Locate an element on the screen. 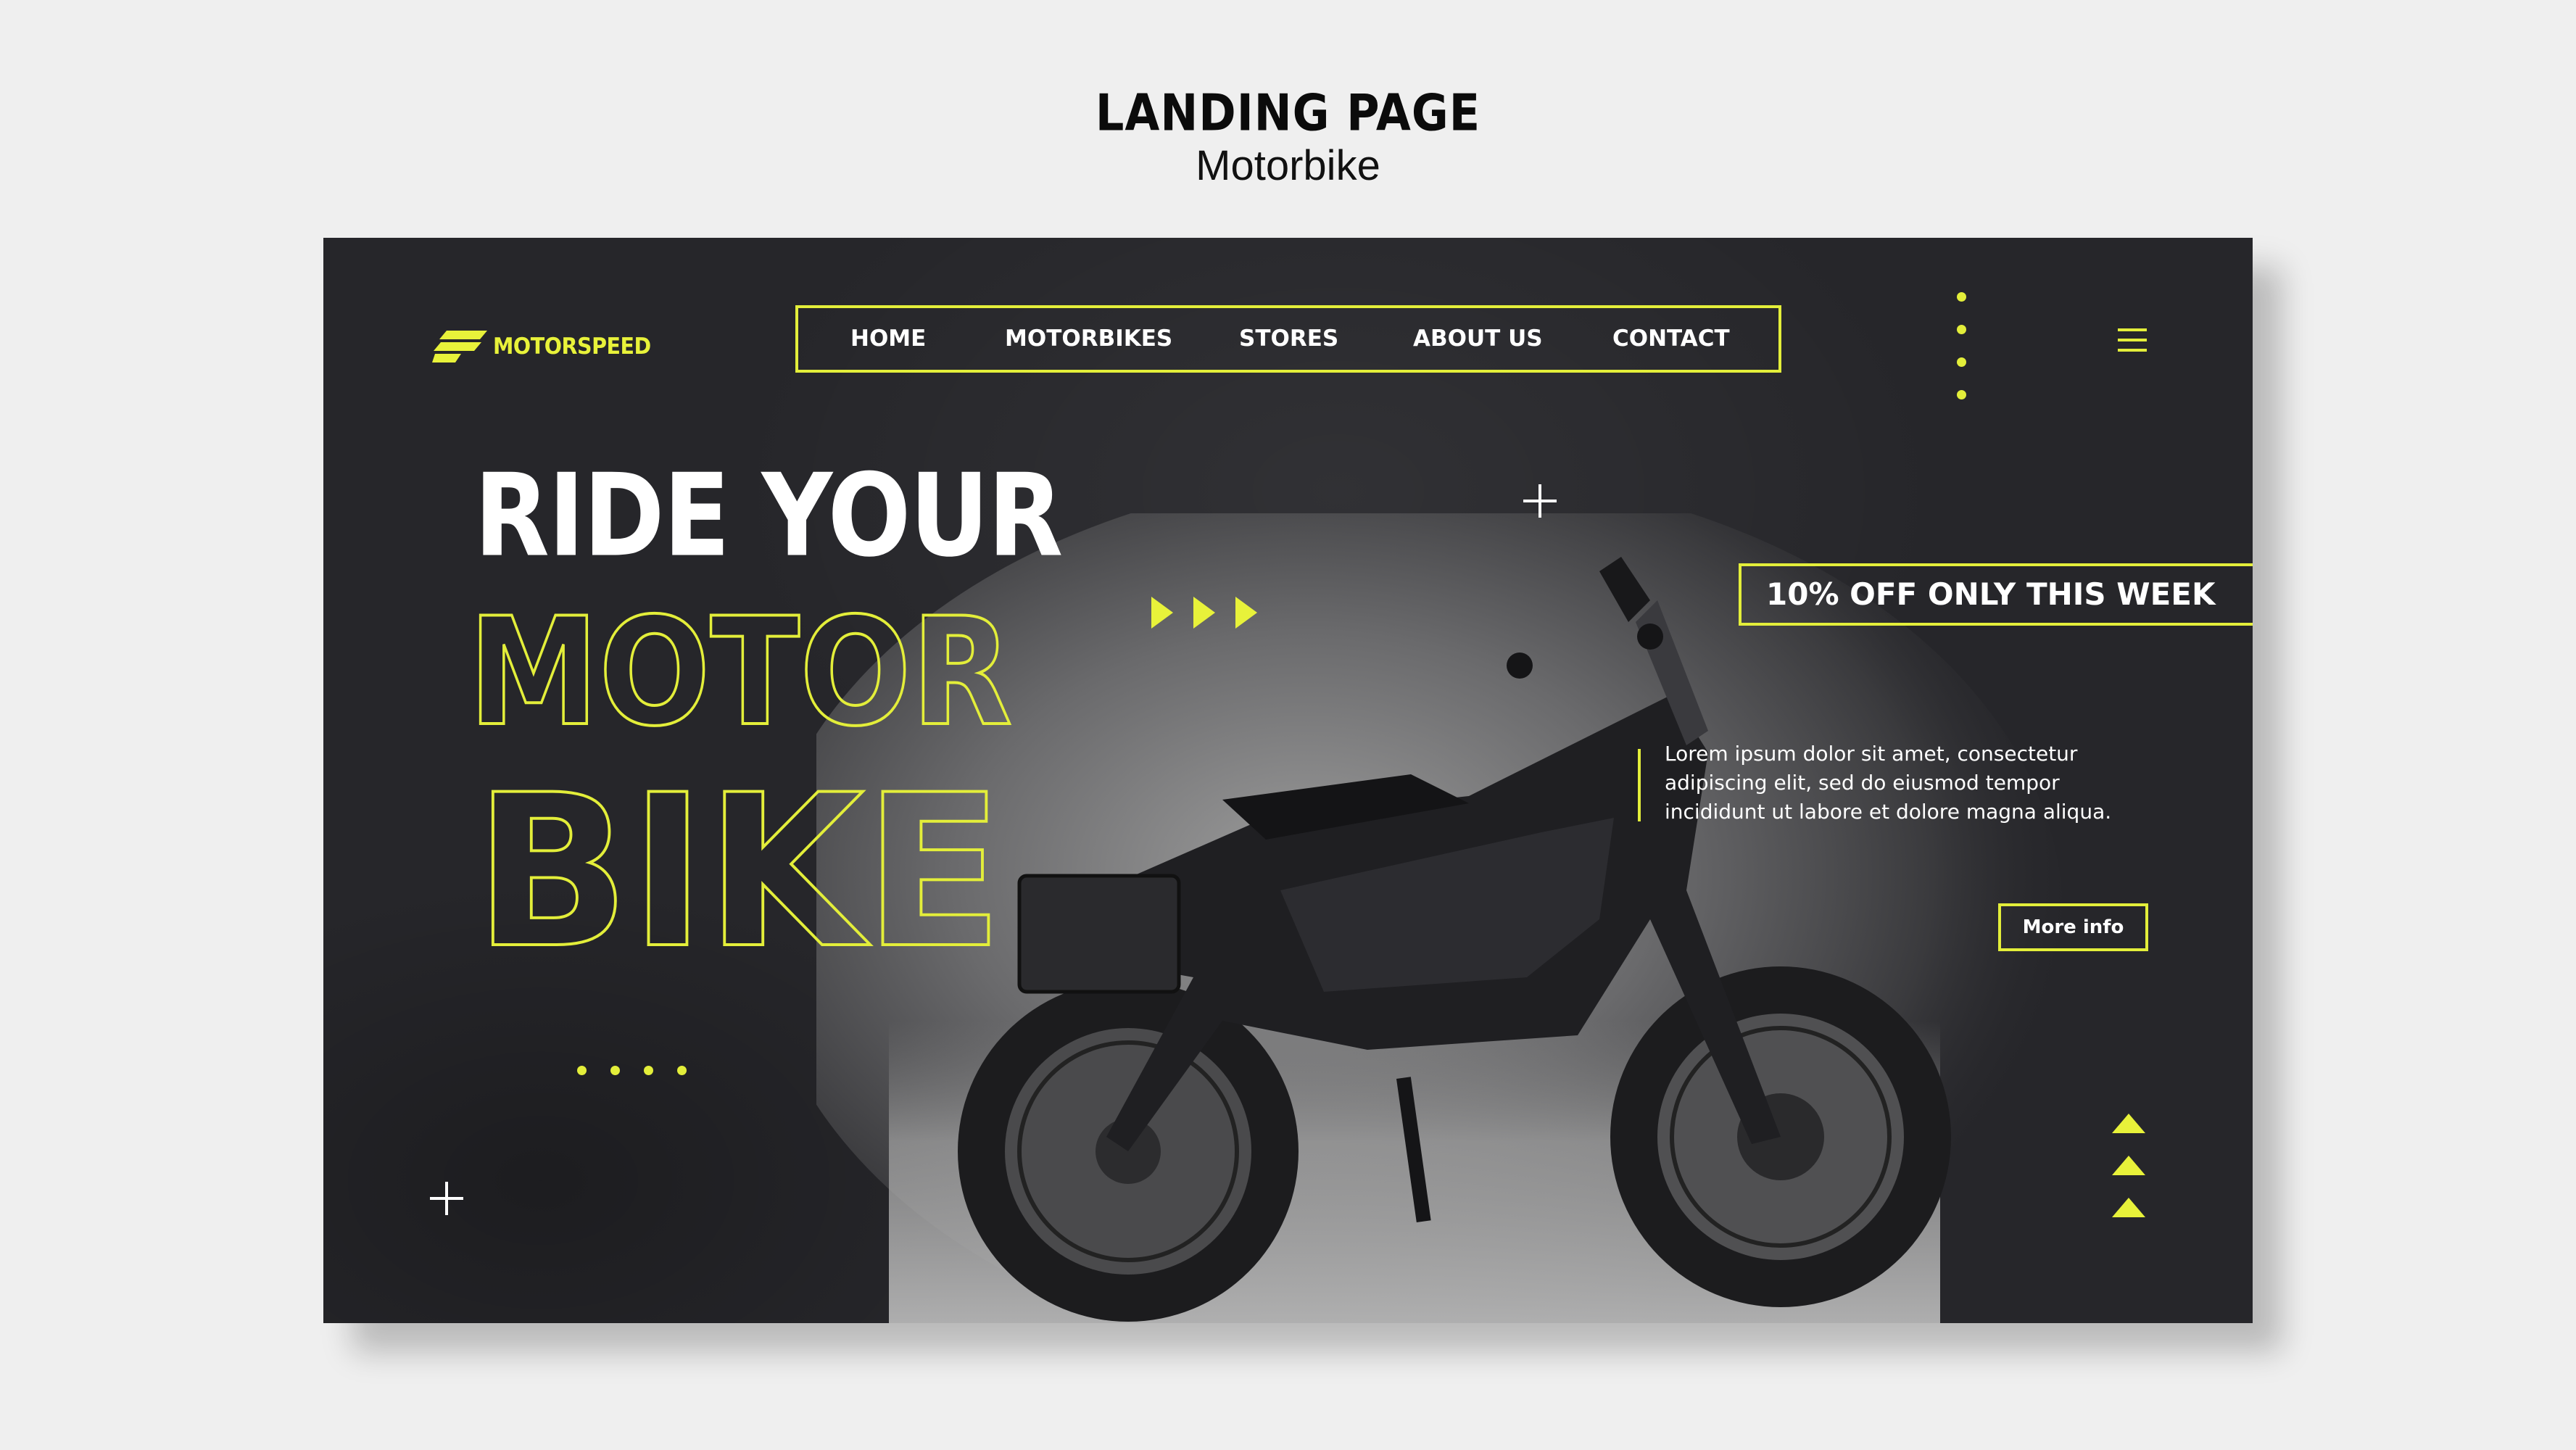  page-title: LANDING PAGE is located at coordinates (1288, 113).